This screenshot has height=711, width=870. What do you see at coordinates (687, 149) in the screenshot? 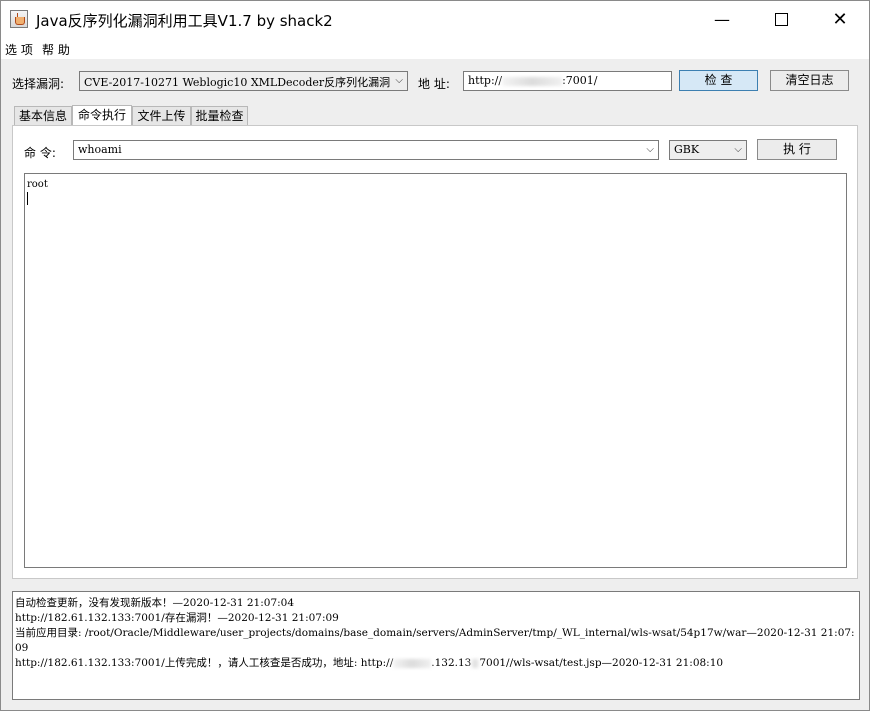
I see `encoding-value: GBK` at bounding box center [687, 149].